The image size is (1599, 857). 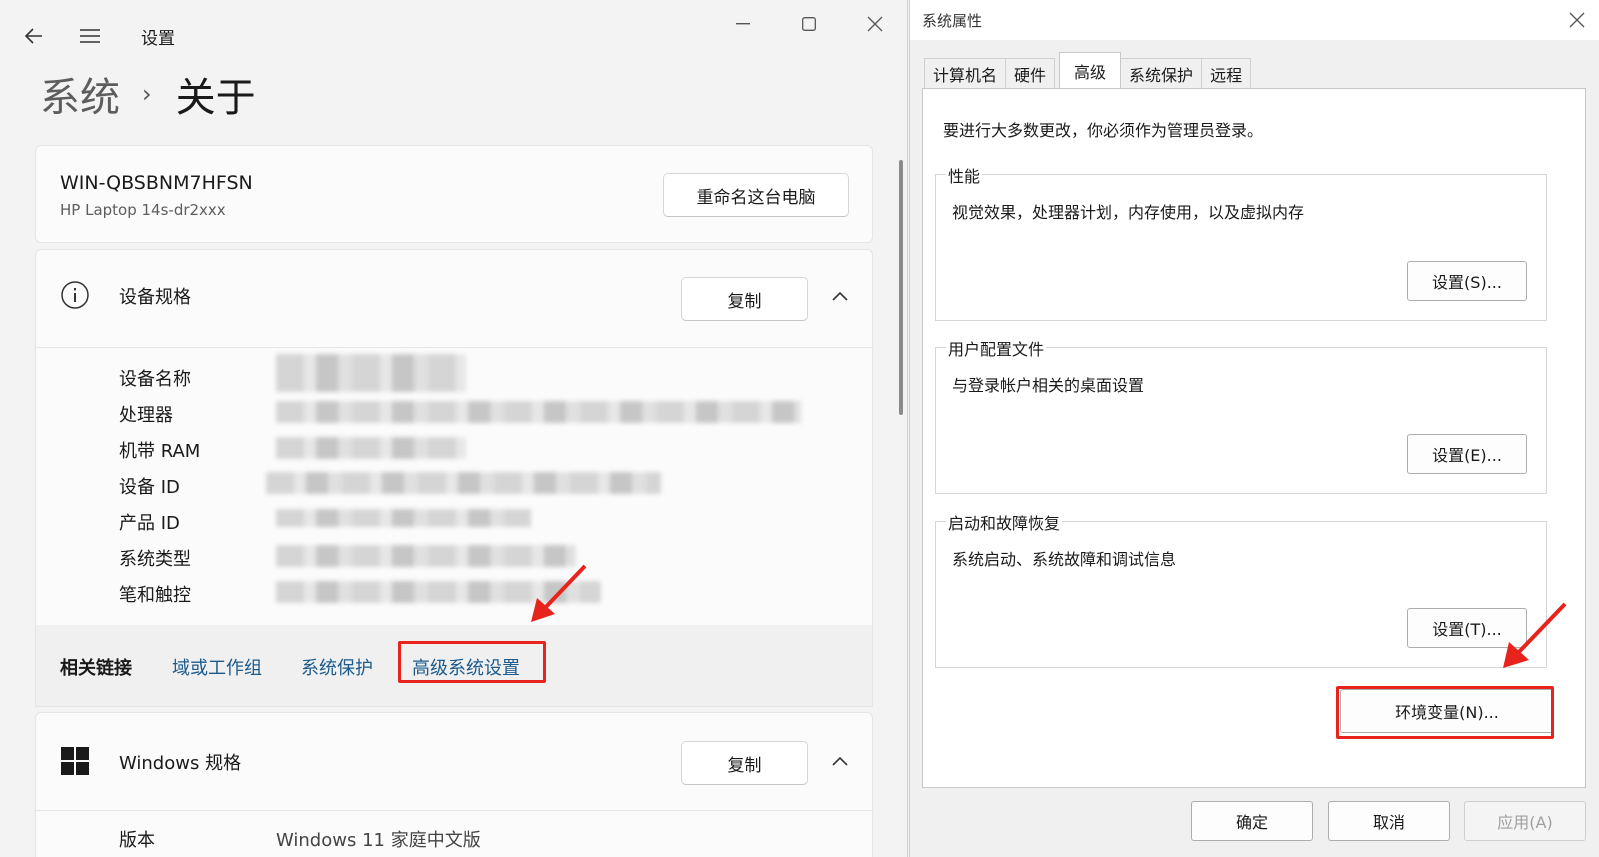 I want to click on tab-advanced: 高级, so click(x=1090, y=70).